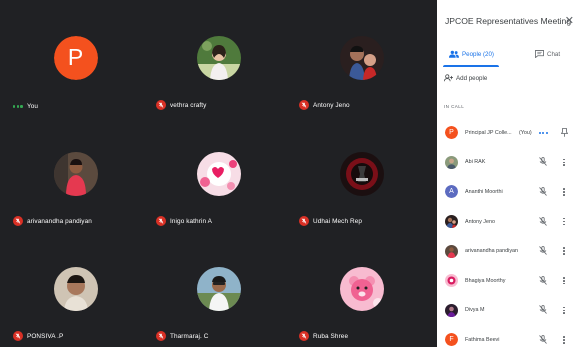  What do you see at coordinates (451, 192) in the screenshot?
I see `avatar: A` at bounding box center [451, 192].